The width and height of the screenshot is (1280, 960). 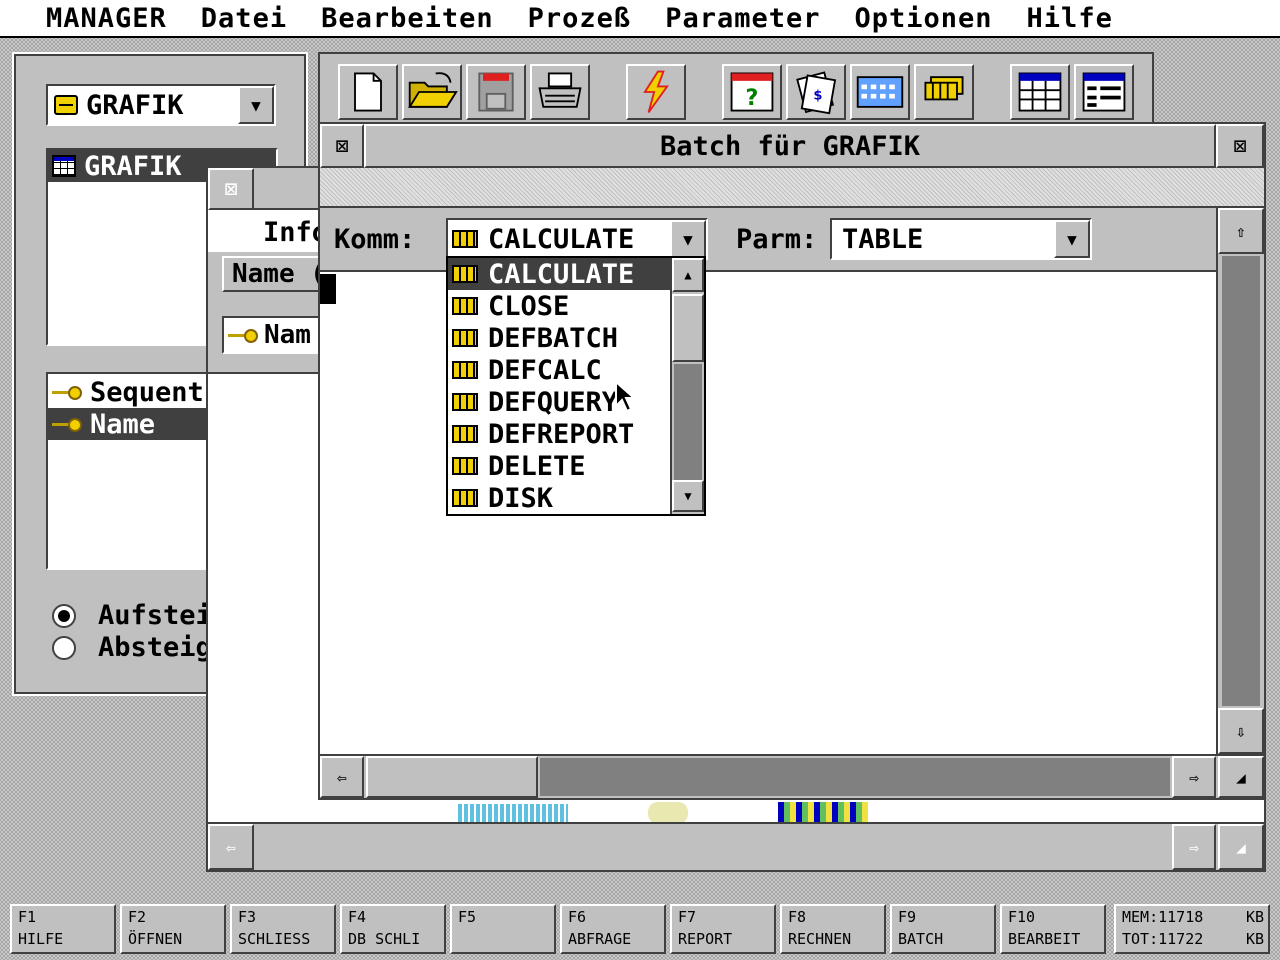 What do you see at coordinates (833, 929) in the screenshot?
I see `fkey-f8: F8 RECHNEN` at bounding box center [833, 929].